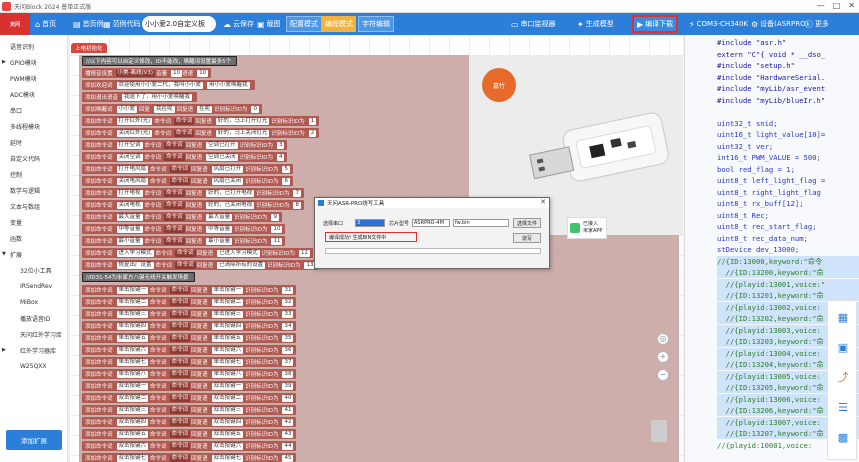  What do you see at coordinates (219, 229) in the screenshot?
I see `reply-text-field: 中等音量` at bounding box center [219, 229].